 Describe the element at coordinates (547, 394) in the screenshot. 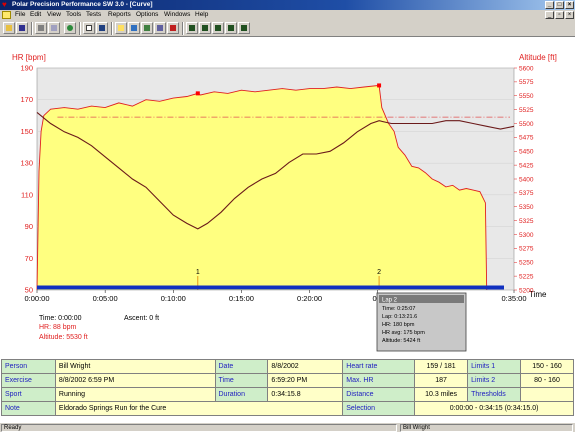

I see `thresholds-value` at that location.